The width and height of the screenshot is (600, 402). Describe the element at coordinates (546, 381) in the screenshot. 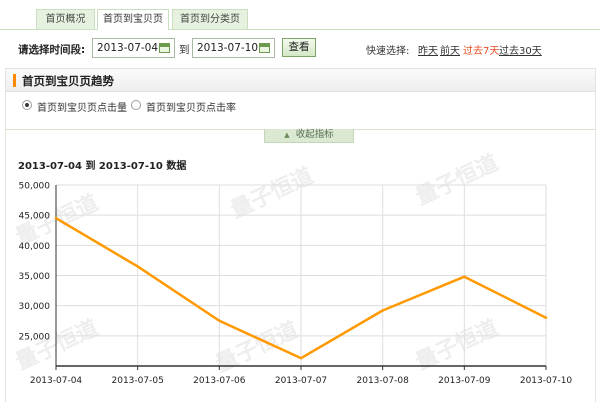

I see `x-tick-label: 2013-07-10` at that location.